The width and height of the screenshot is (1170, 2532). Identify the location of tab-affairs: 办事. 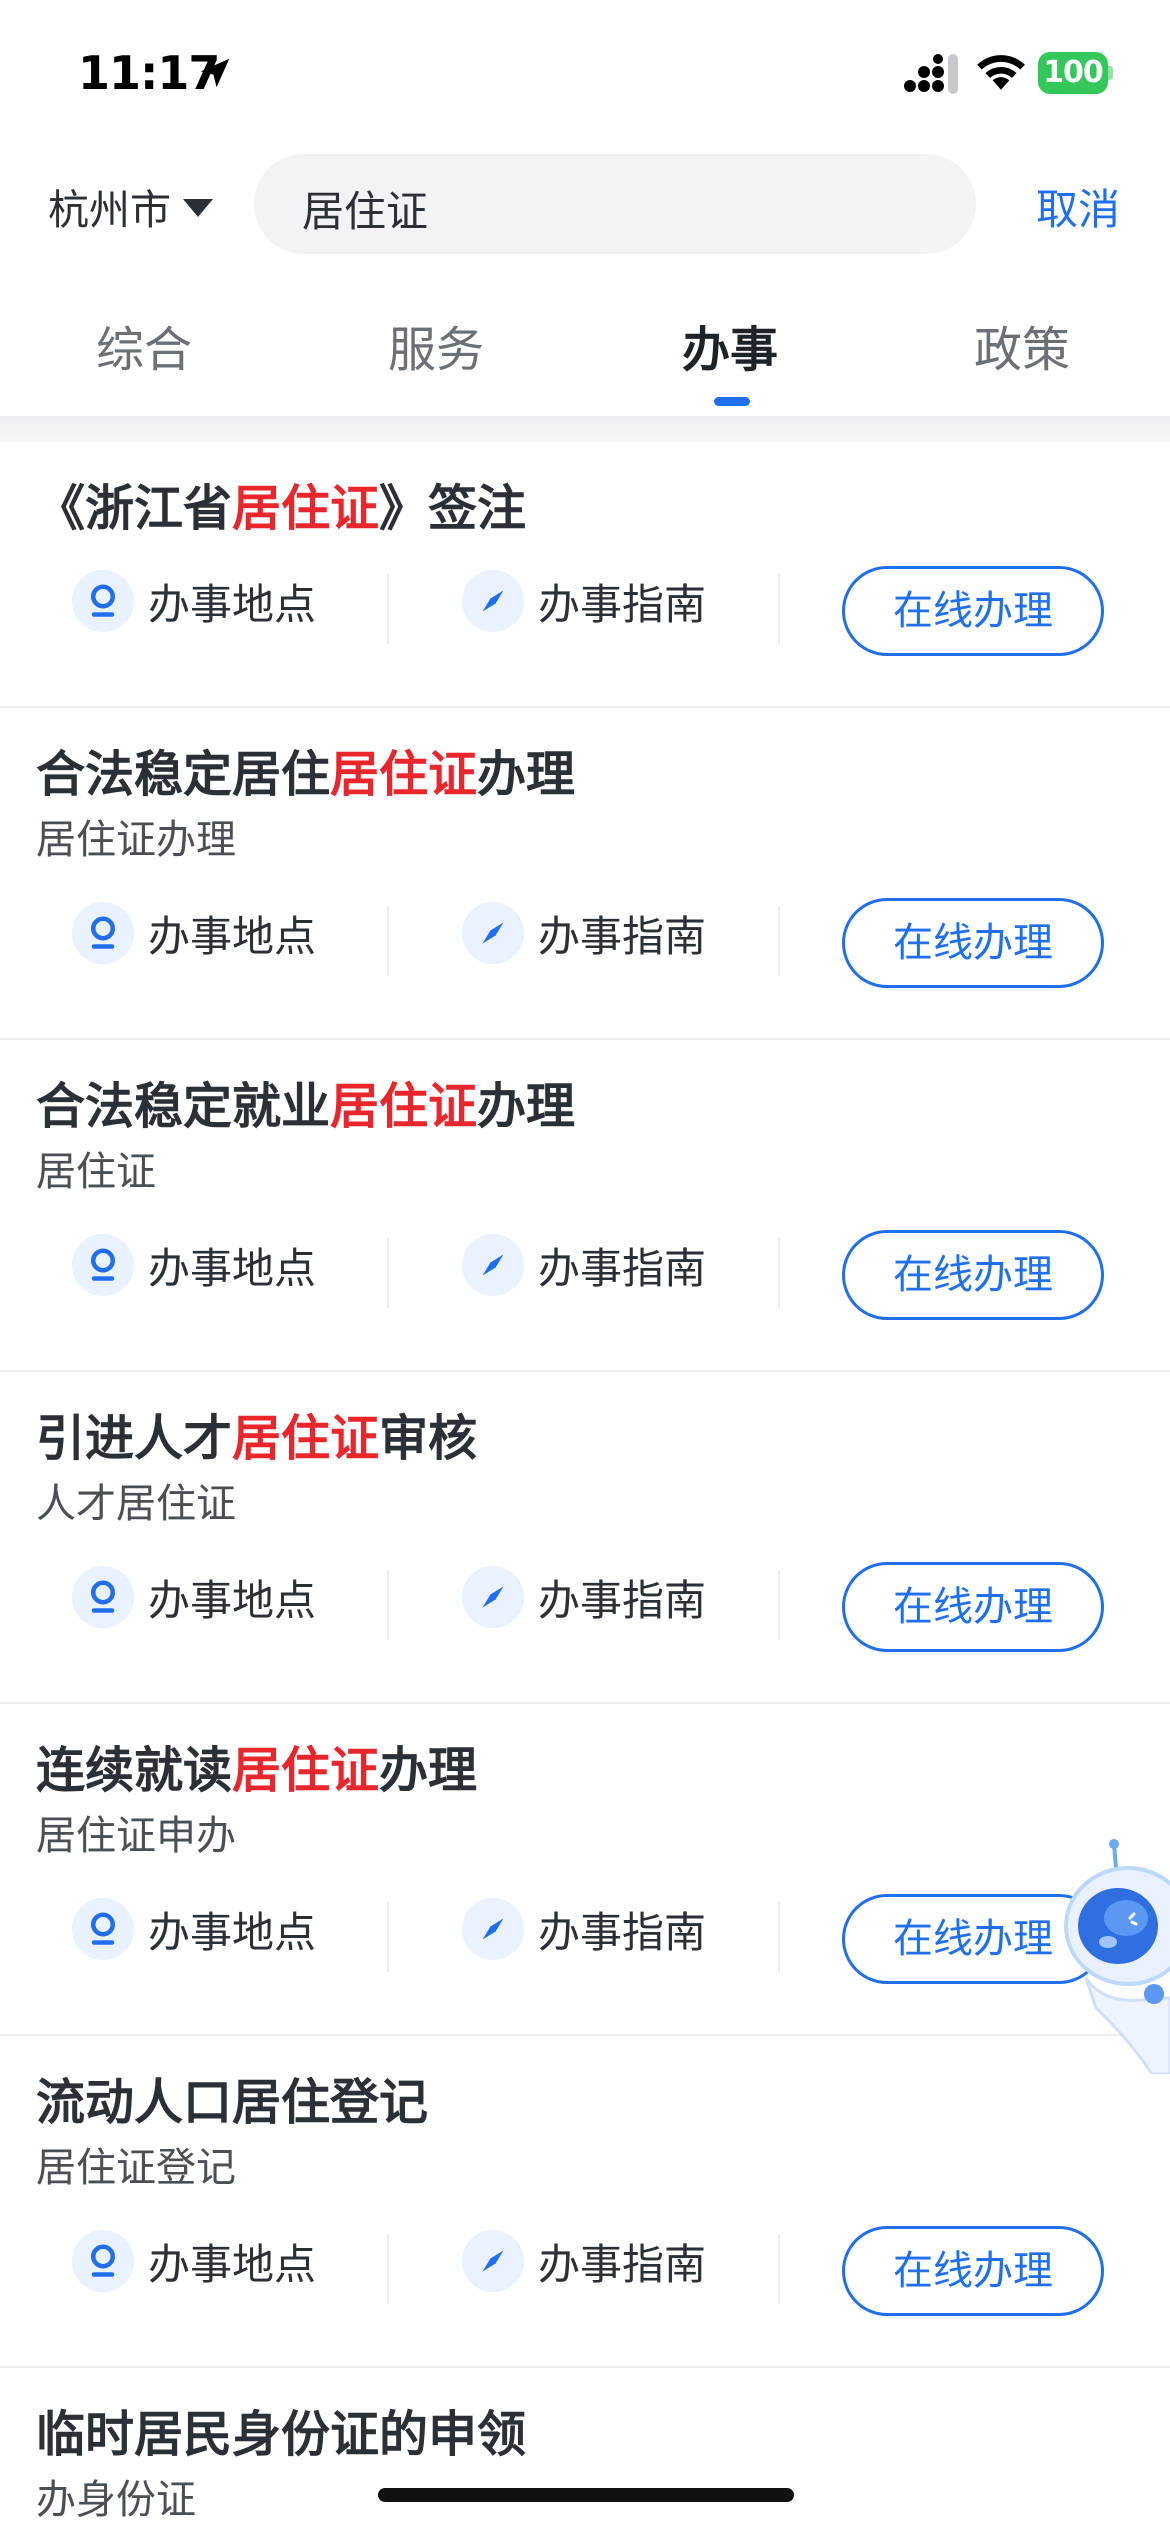
(730, 345).